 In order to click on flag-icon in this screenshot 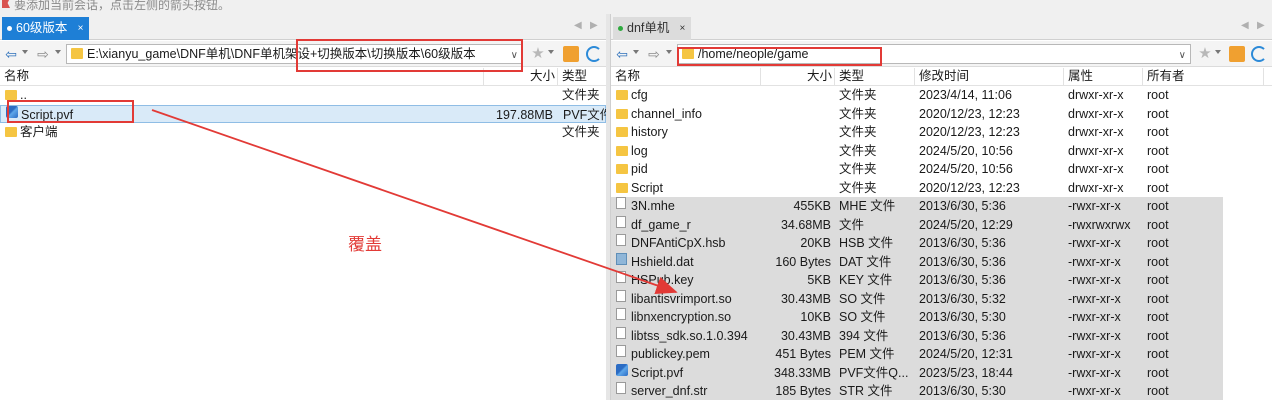, I will do `click(6, 4)`.